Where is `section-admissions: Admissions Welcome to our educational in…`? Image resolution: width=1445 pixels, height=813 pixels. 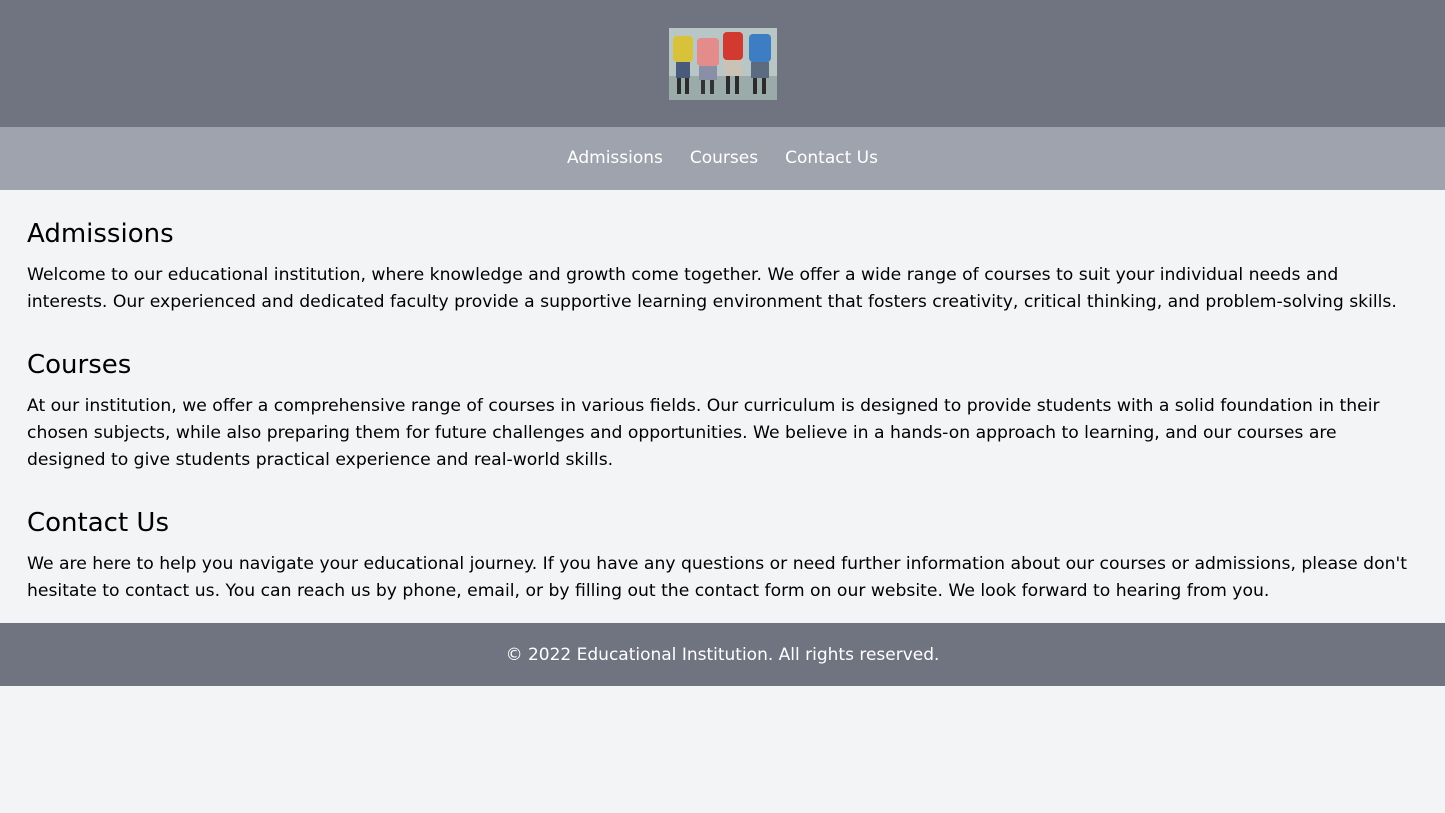 section-admissions: Admissions Welcome to our educational in… is located at coordinates (722, 267).